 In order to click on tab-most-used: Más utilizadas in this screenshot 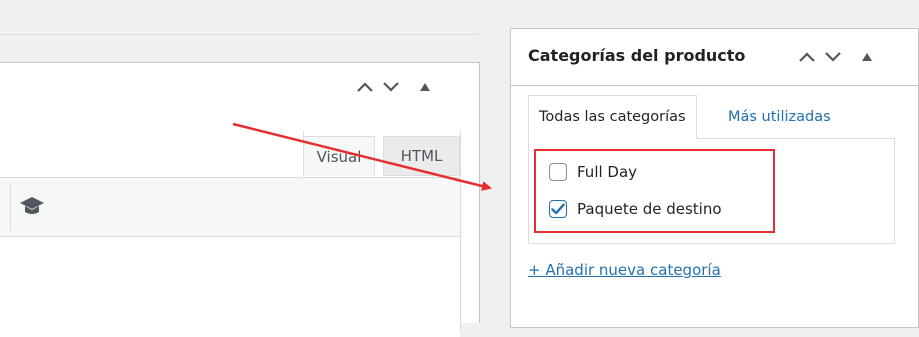, I will do `click(779, 117)`.